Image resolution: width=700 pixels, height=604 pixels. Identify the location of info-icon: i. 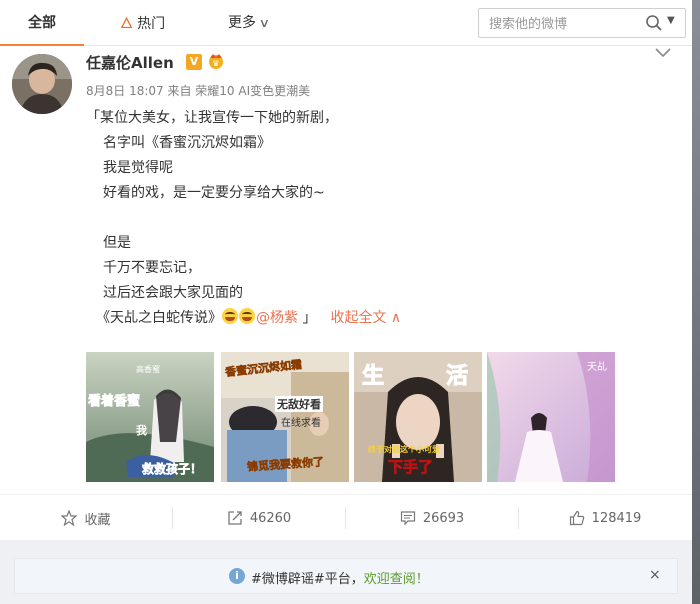
(237, 576).